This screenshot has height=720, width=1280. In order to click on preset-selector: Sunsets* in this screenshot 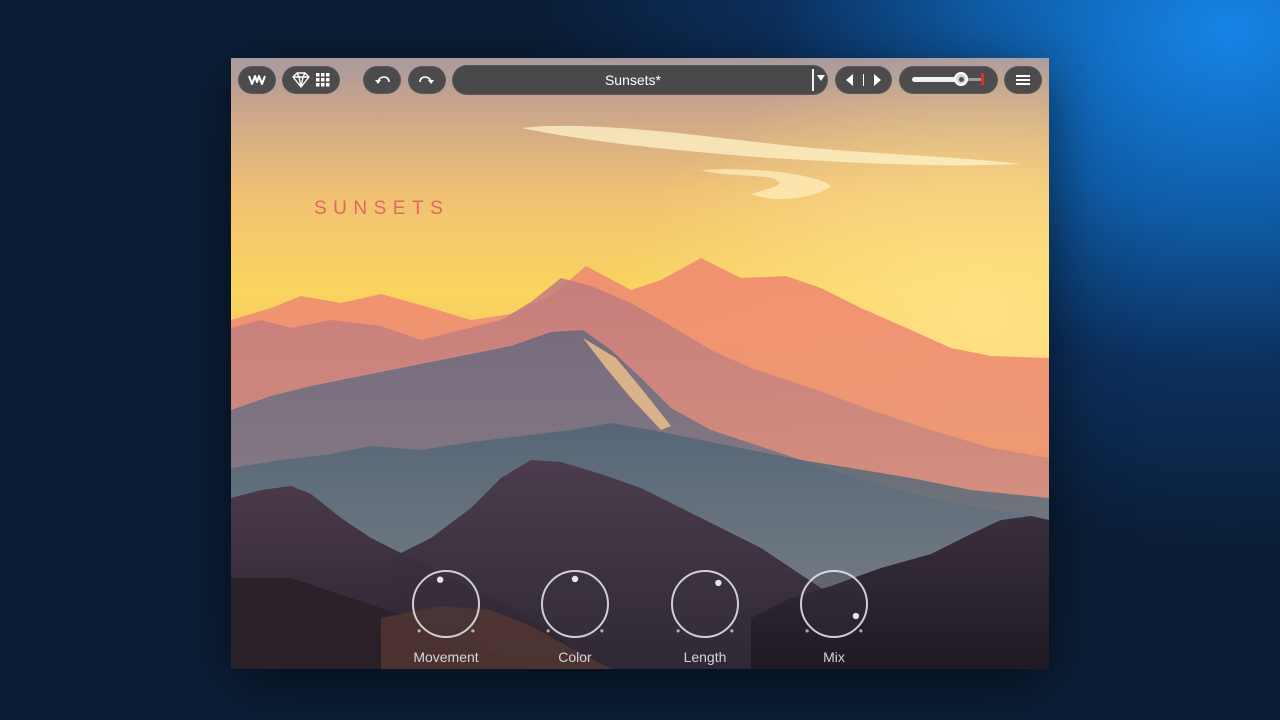, I will do `click(640, 80)`.